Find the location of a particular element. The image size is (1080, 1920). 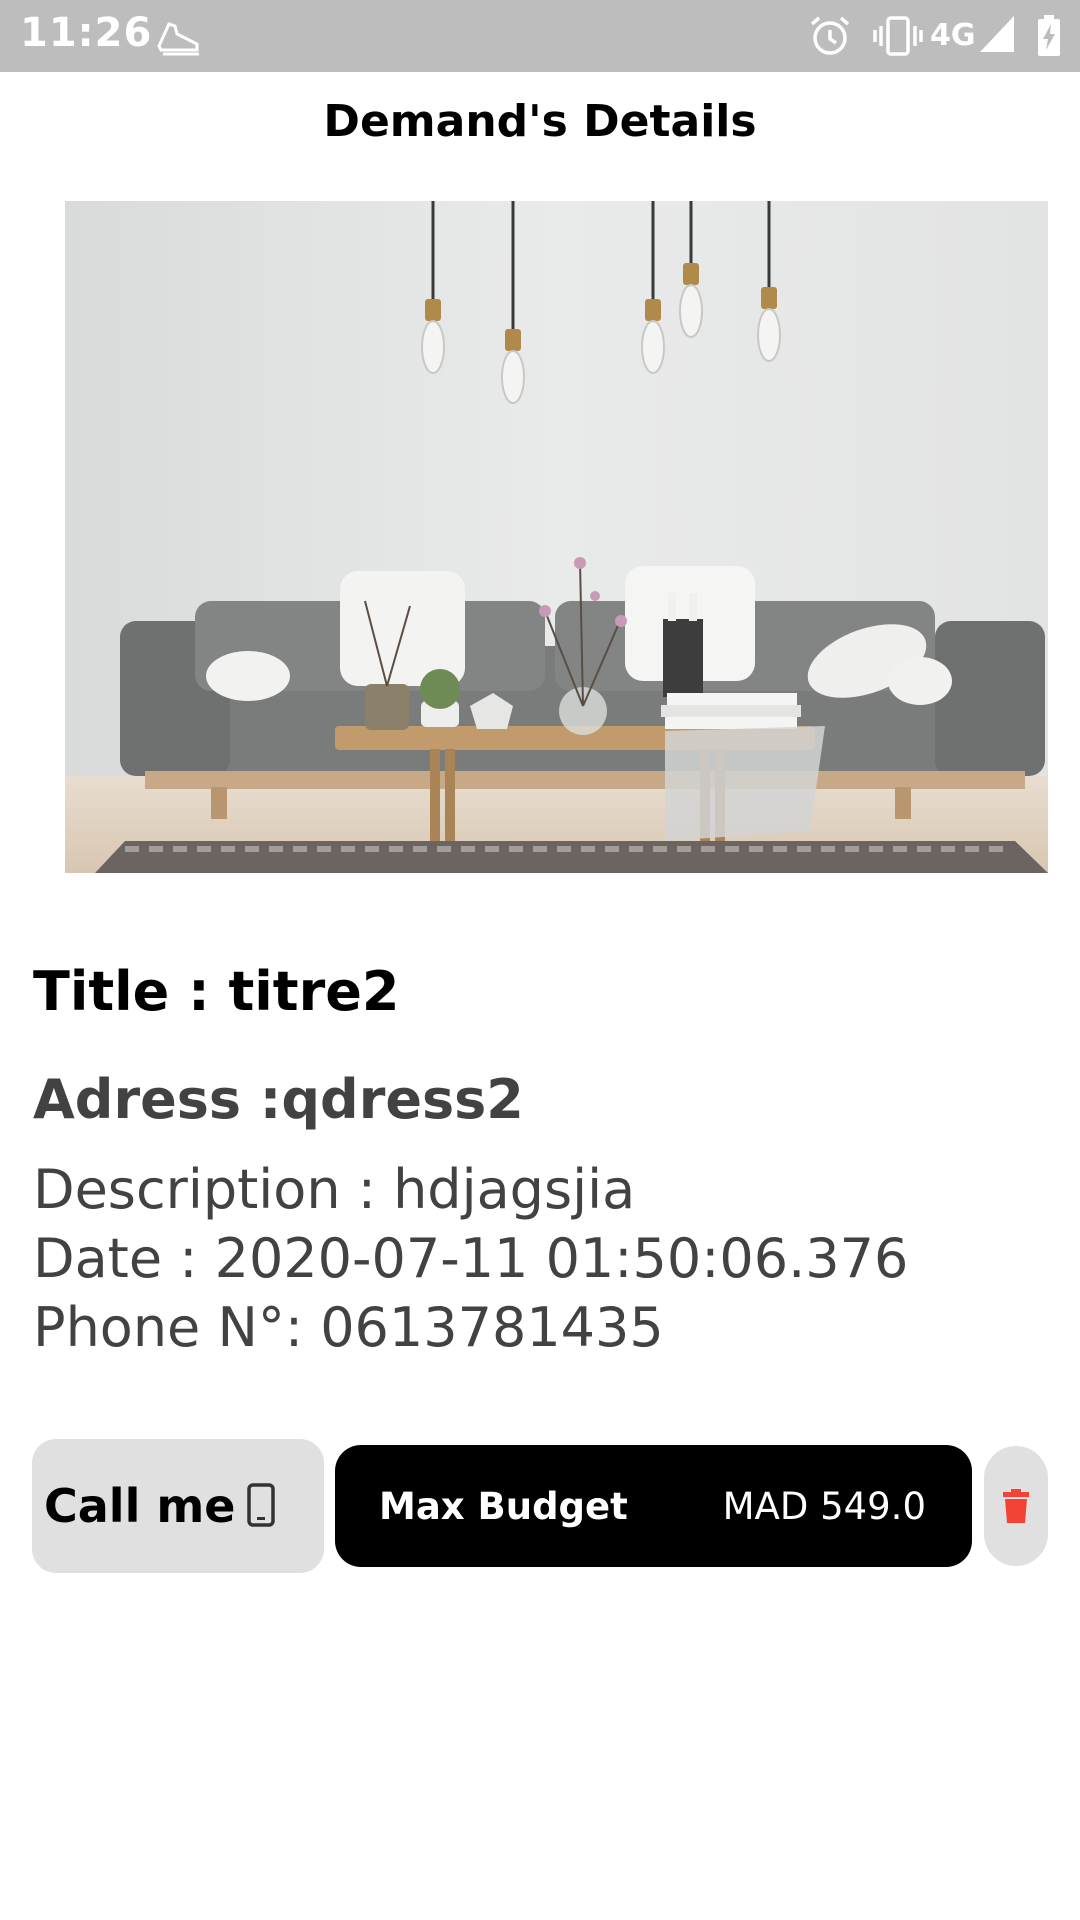

max-budget-value: MAD 549.0 is located at coordinates (824, 1506).